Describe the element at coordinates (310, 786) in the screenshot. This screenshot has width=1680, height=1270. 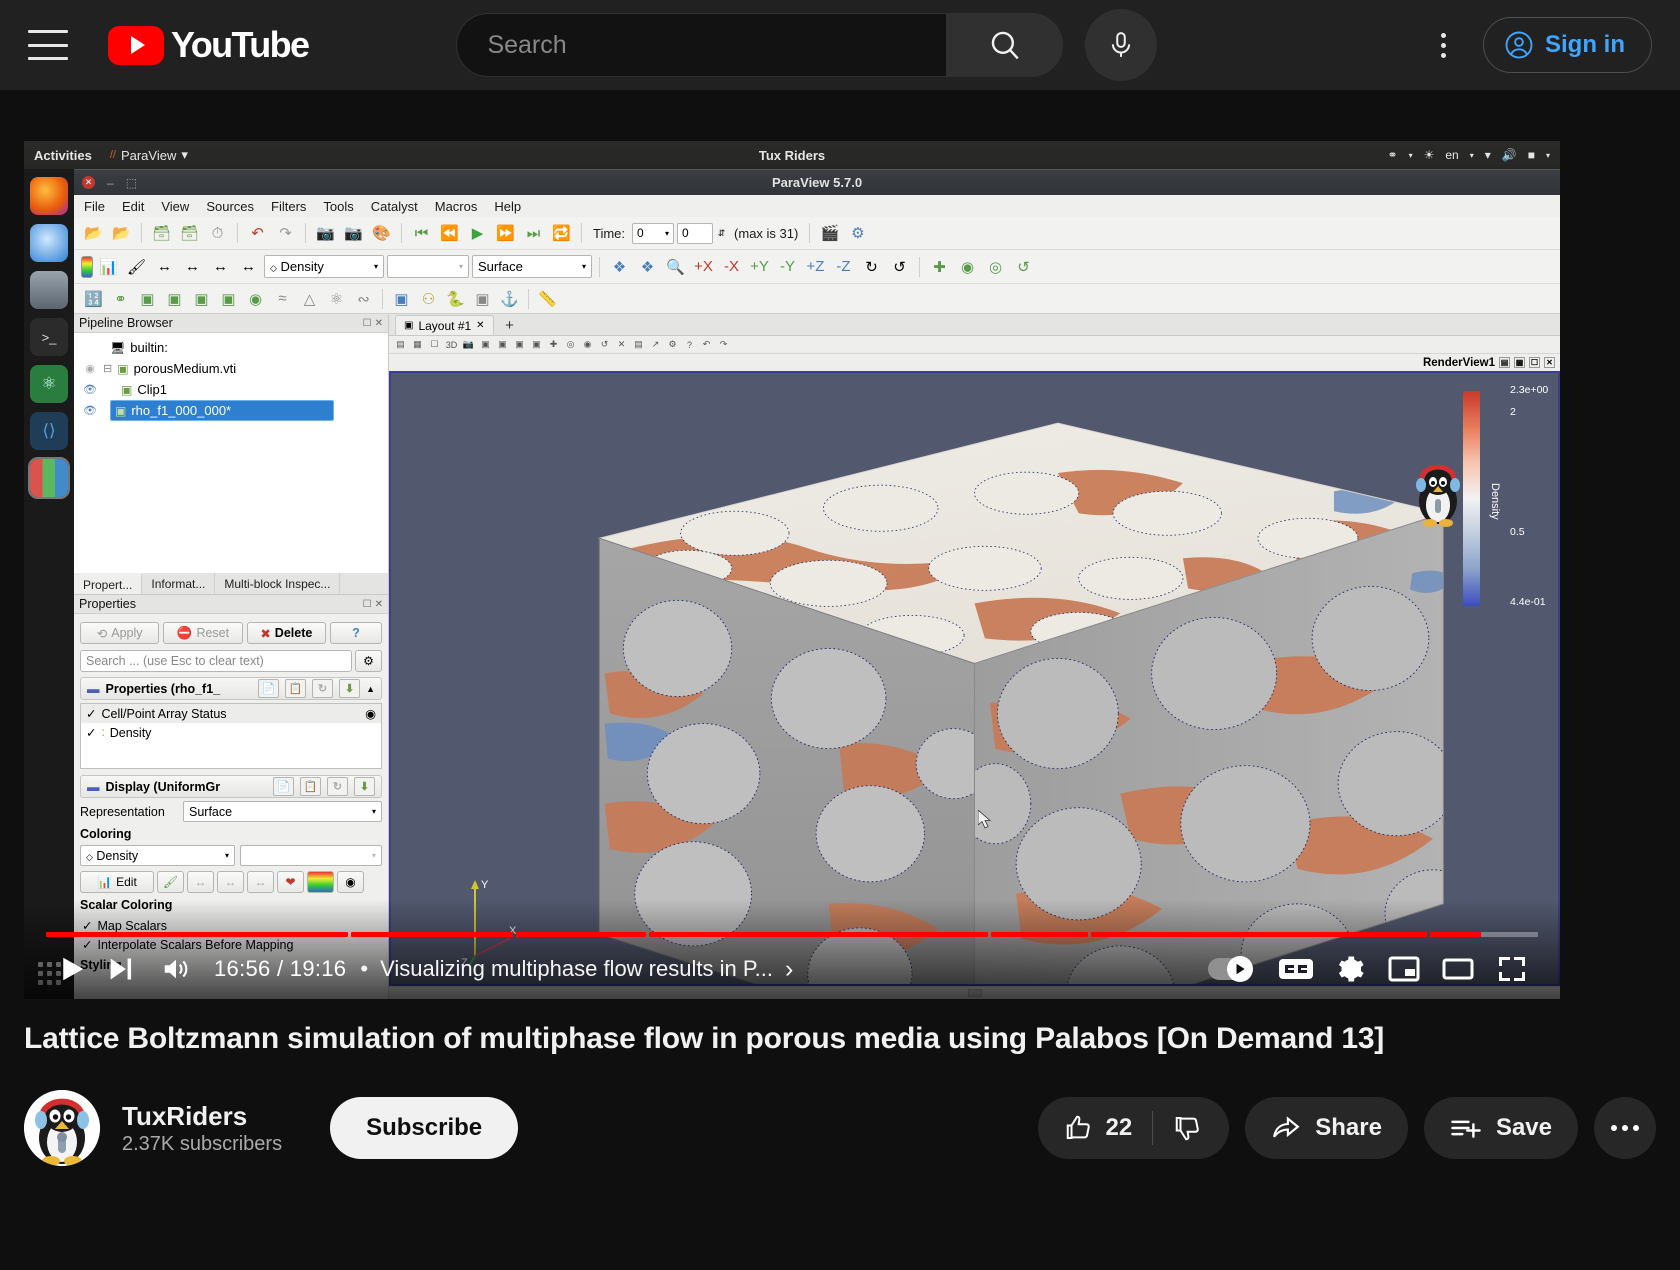
I see `paste-display-icon: 📋` at that location.